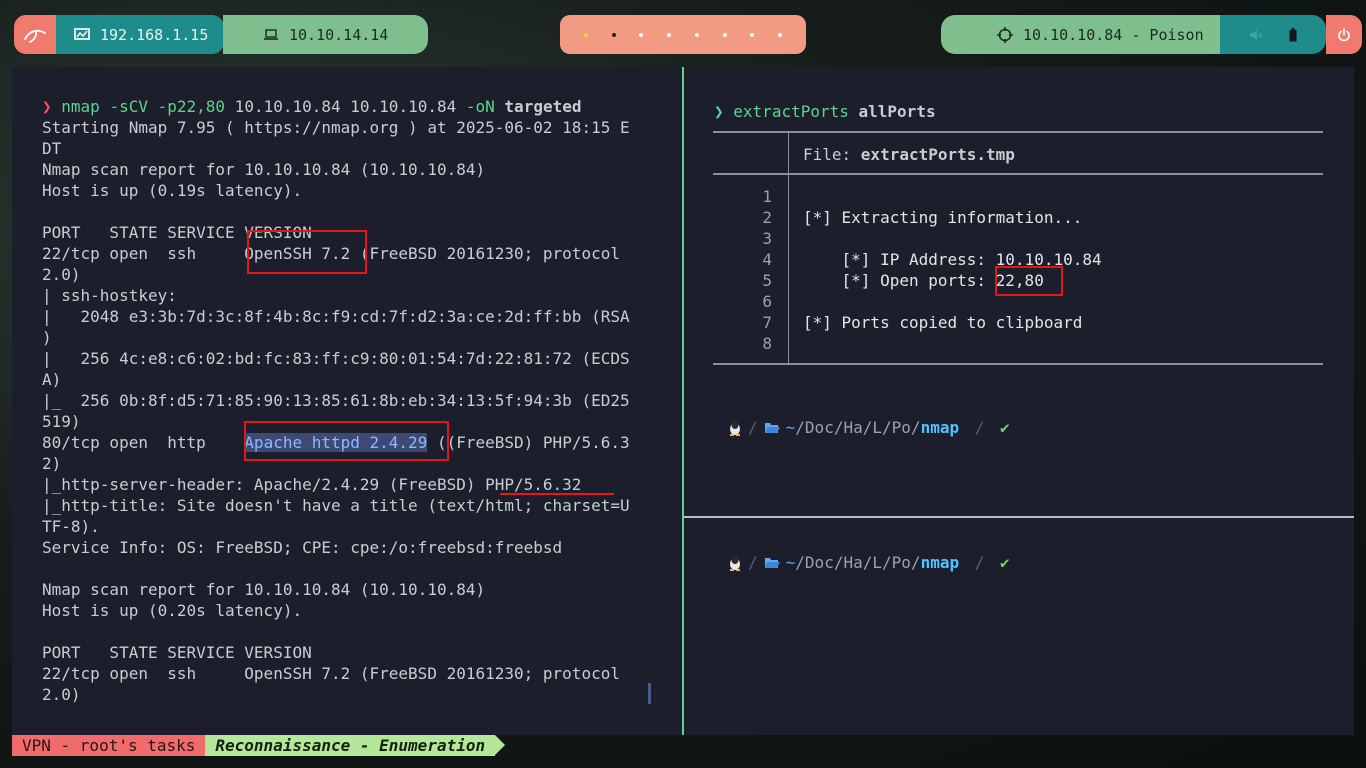 Image resolution: width=1366 pixels, height=768 pixels. Describe the element at coordinates (109, 295) in the screenshot. I see `output-line: | ssh-hostkey:` at that location.